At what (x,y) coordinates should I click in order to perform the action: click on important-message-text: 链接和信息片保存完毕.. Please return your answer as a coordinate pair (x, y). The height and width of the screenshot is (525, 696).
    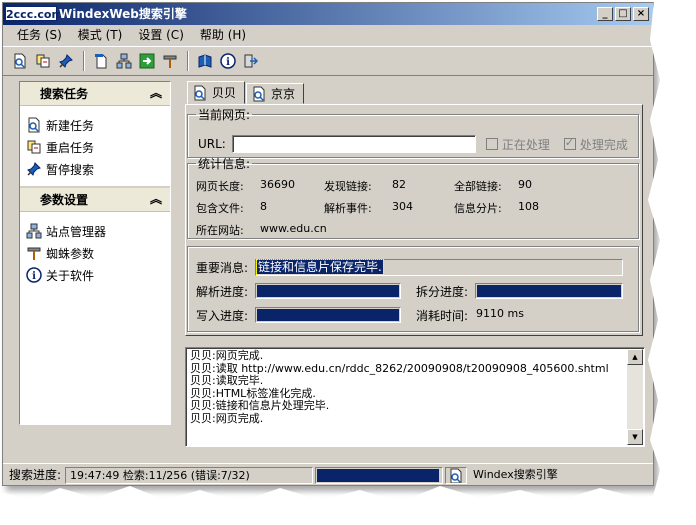
    Looking at the image, I should click on (320, 267).